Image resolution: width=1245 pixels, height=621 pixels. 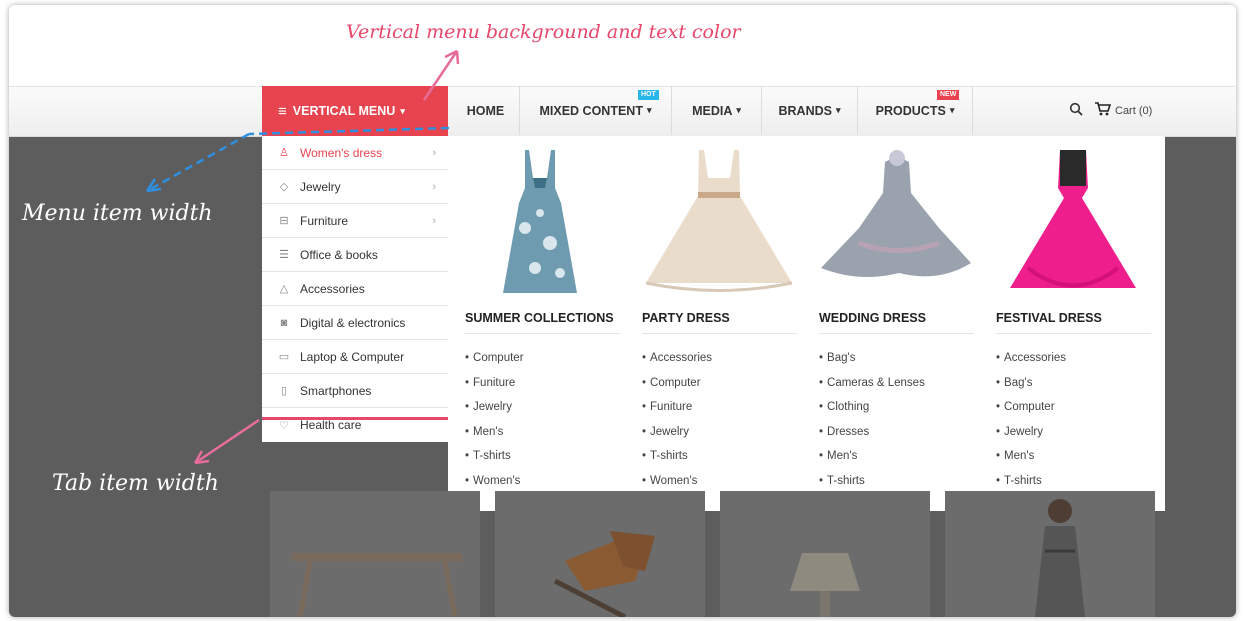 What do you see at coordinates (440, 75) in the screenshot?
I see `title-arrow` at bounding box center [440, 75].